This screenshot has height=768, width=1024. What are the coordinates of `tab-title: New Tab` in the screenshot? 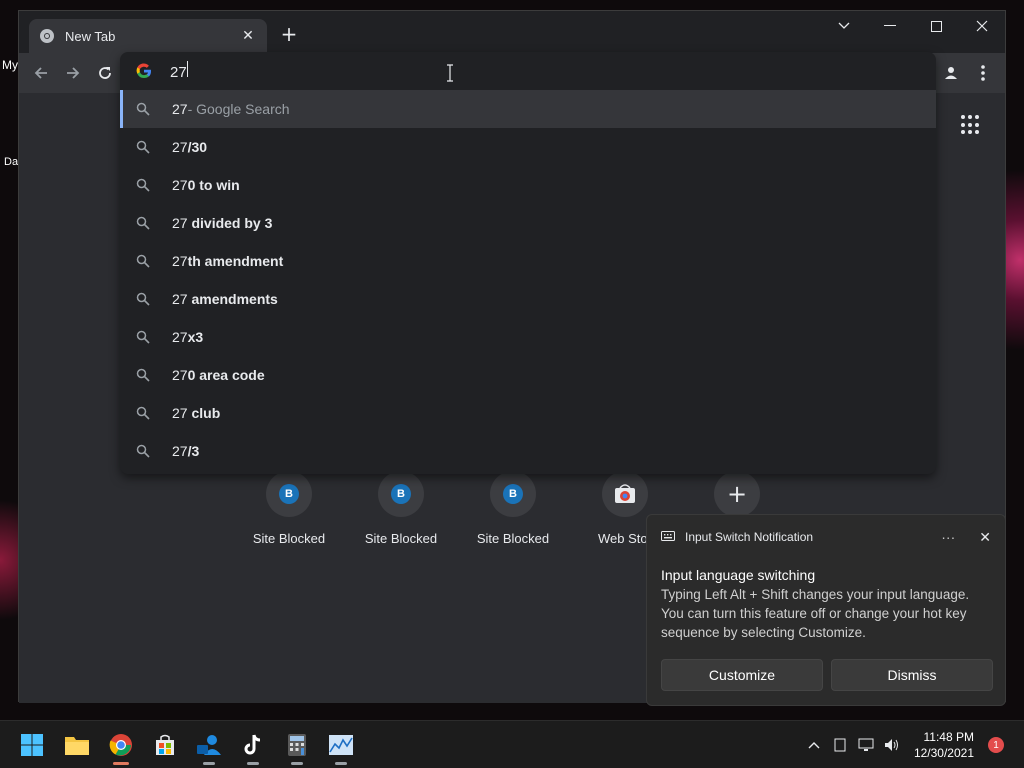 It's located at (90, 36).